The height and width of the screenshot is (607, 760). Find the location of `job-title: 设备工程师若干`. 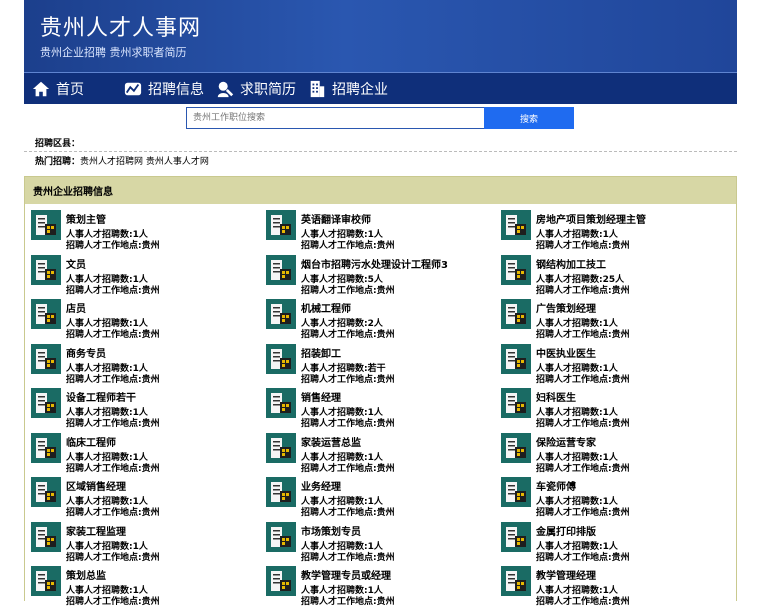

job-title: 设备工程师若干 is located at coordinates (101, 396).